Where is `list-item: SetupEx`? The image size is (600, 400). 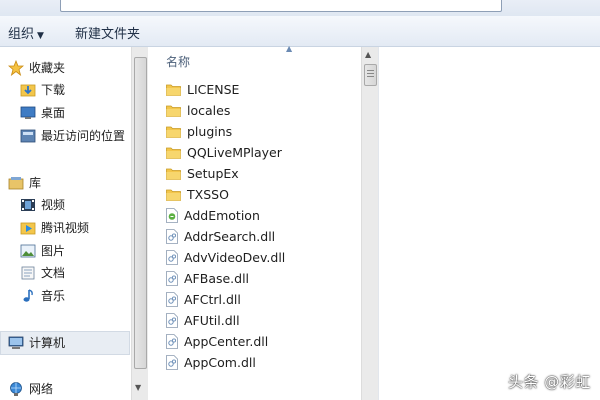
list-item: SetupEx is located at coordinates (202, 173).